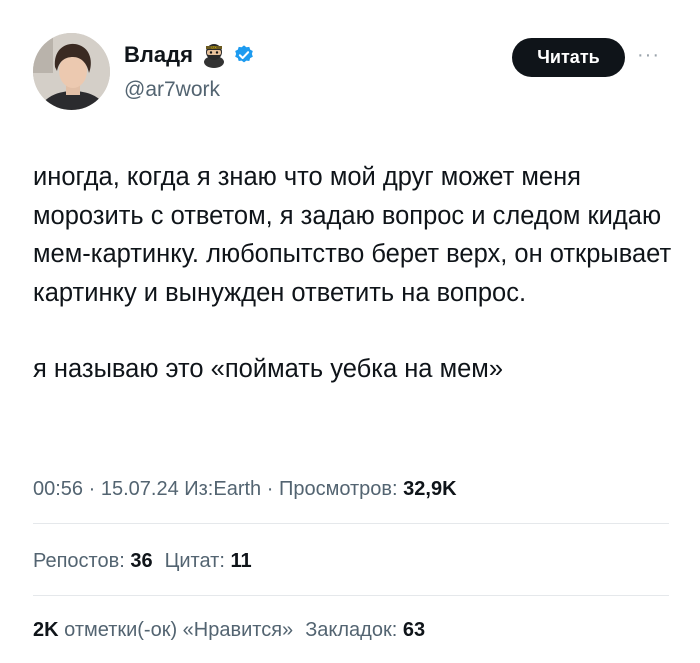  What do you see at coordinates (140, 489) in the screenshot?
I see `tweet-date: 15.07.24` at bounding box center [140, 489].